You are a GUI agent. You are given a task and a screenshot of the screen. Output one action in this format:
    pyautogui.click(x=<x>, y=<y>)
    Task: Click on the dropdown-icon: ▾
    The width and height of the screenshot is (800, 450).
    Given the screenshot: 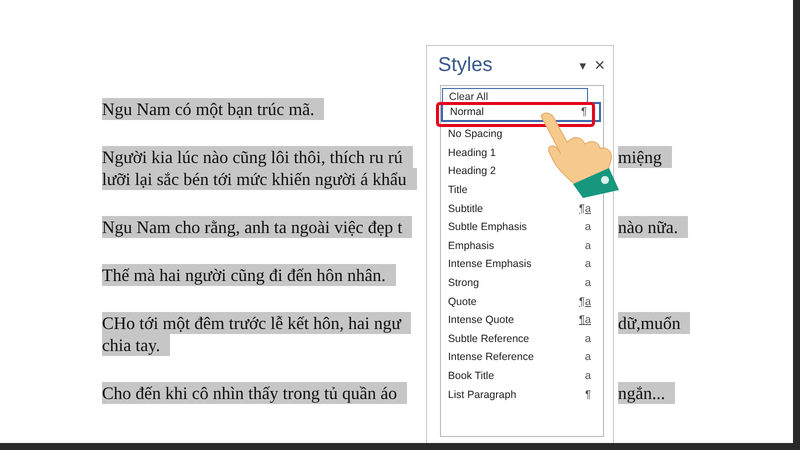 What is the action you would take?
    pyautogui.click(x=582, y=65)
    